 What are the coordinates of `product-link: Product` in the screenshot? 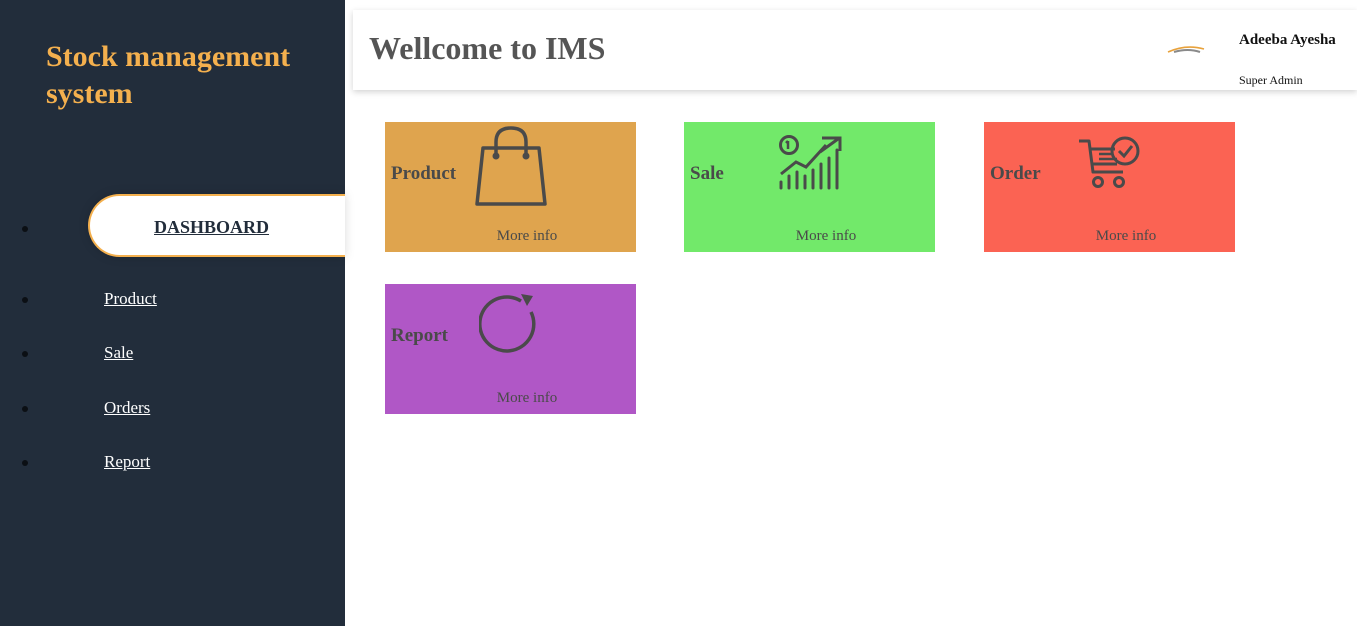 It's located at (130, 299).